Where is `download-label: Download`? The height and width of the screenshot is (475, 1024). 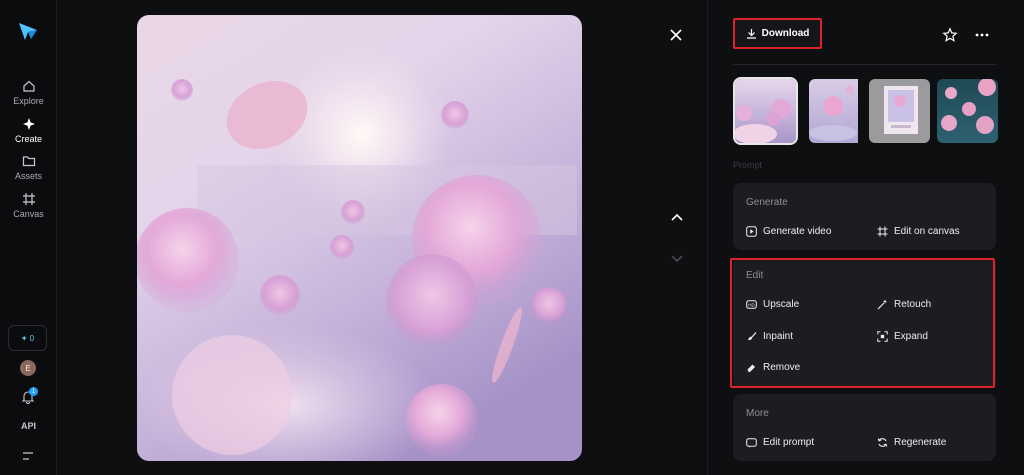
download-label: Download is located at coordinates (785, 33).